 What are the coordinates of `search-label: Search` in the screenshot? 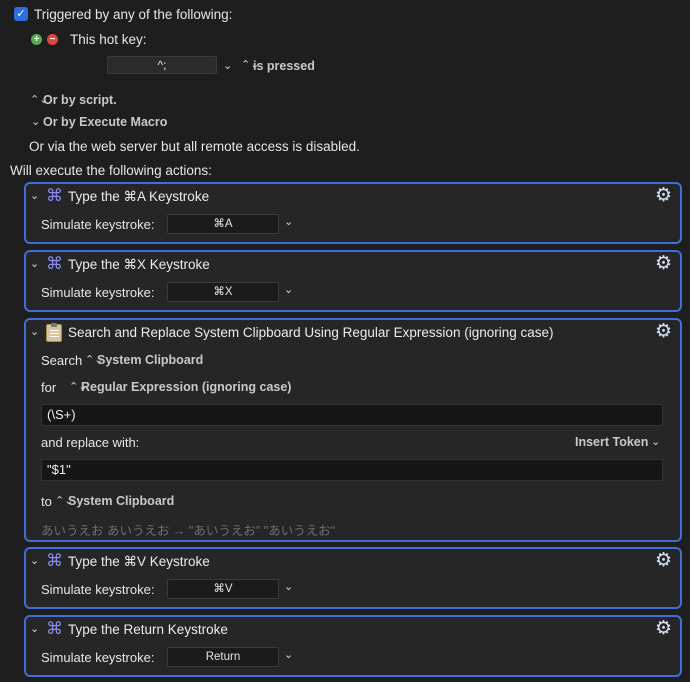 It's located at (62, 360).